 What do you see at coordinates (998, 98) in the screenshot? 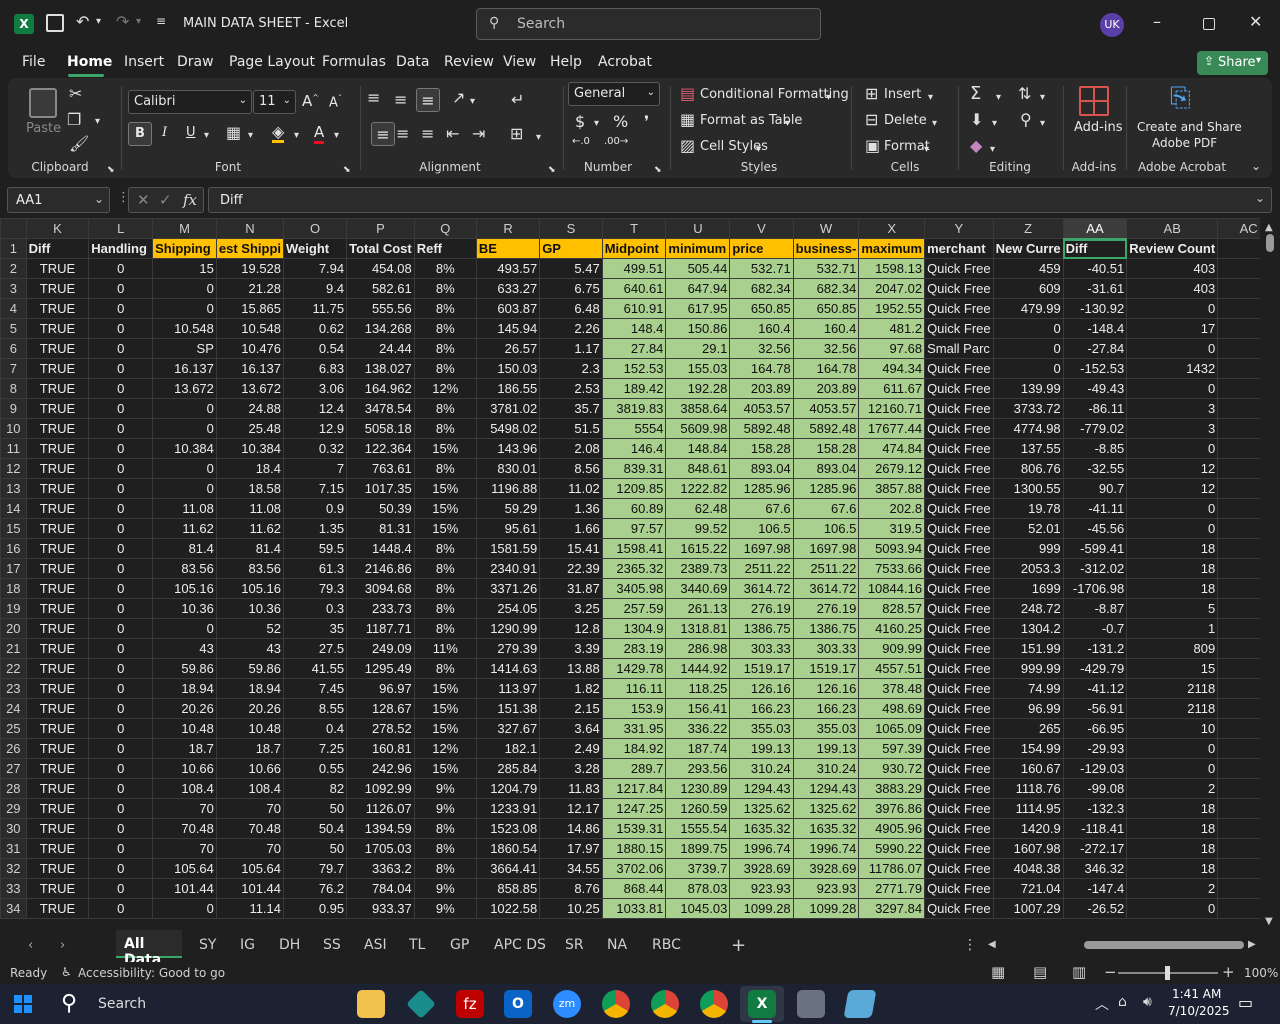
I see `autosum-dropdown-icon: ▾` at bounding box center [998, 98].